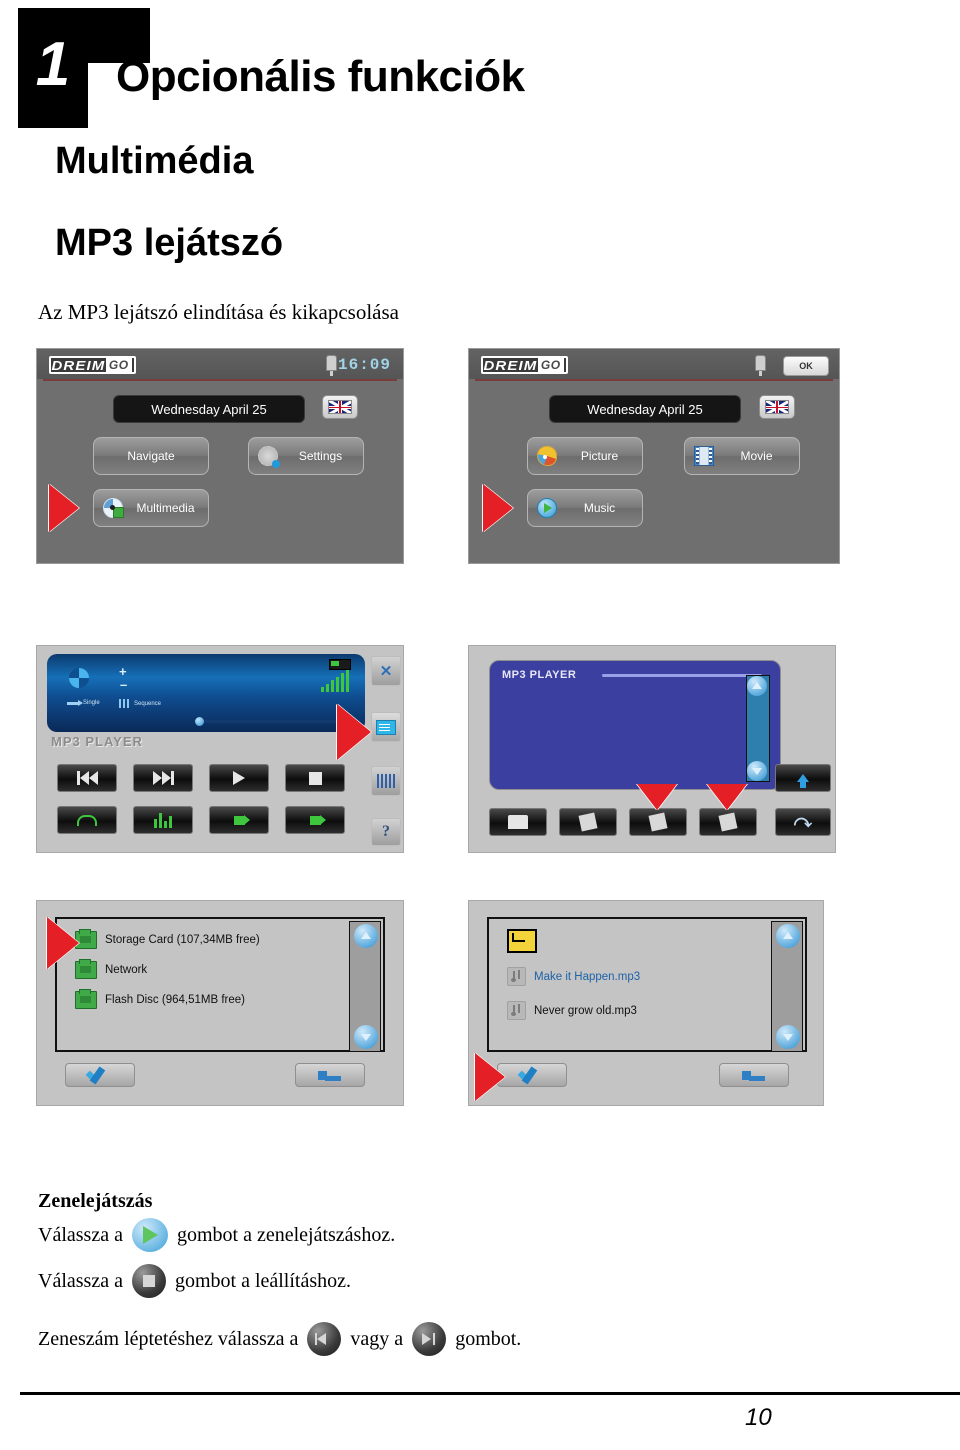 The width and height of the screenshot is (960, 1450). I want to click on play-icon, so click(547, 508).